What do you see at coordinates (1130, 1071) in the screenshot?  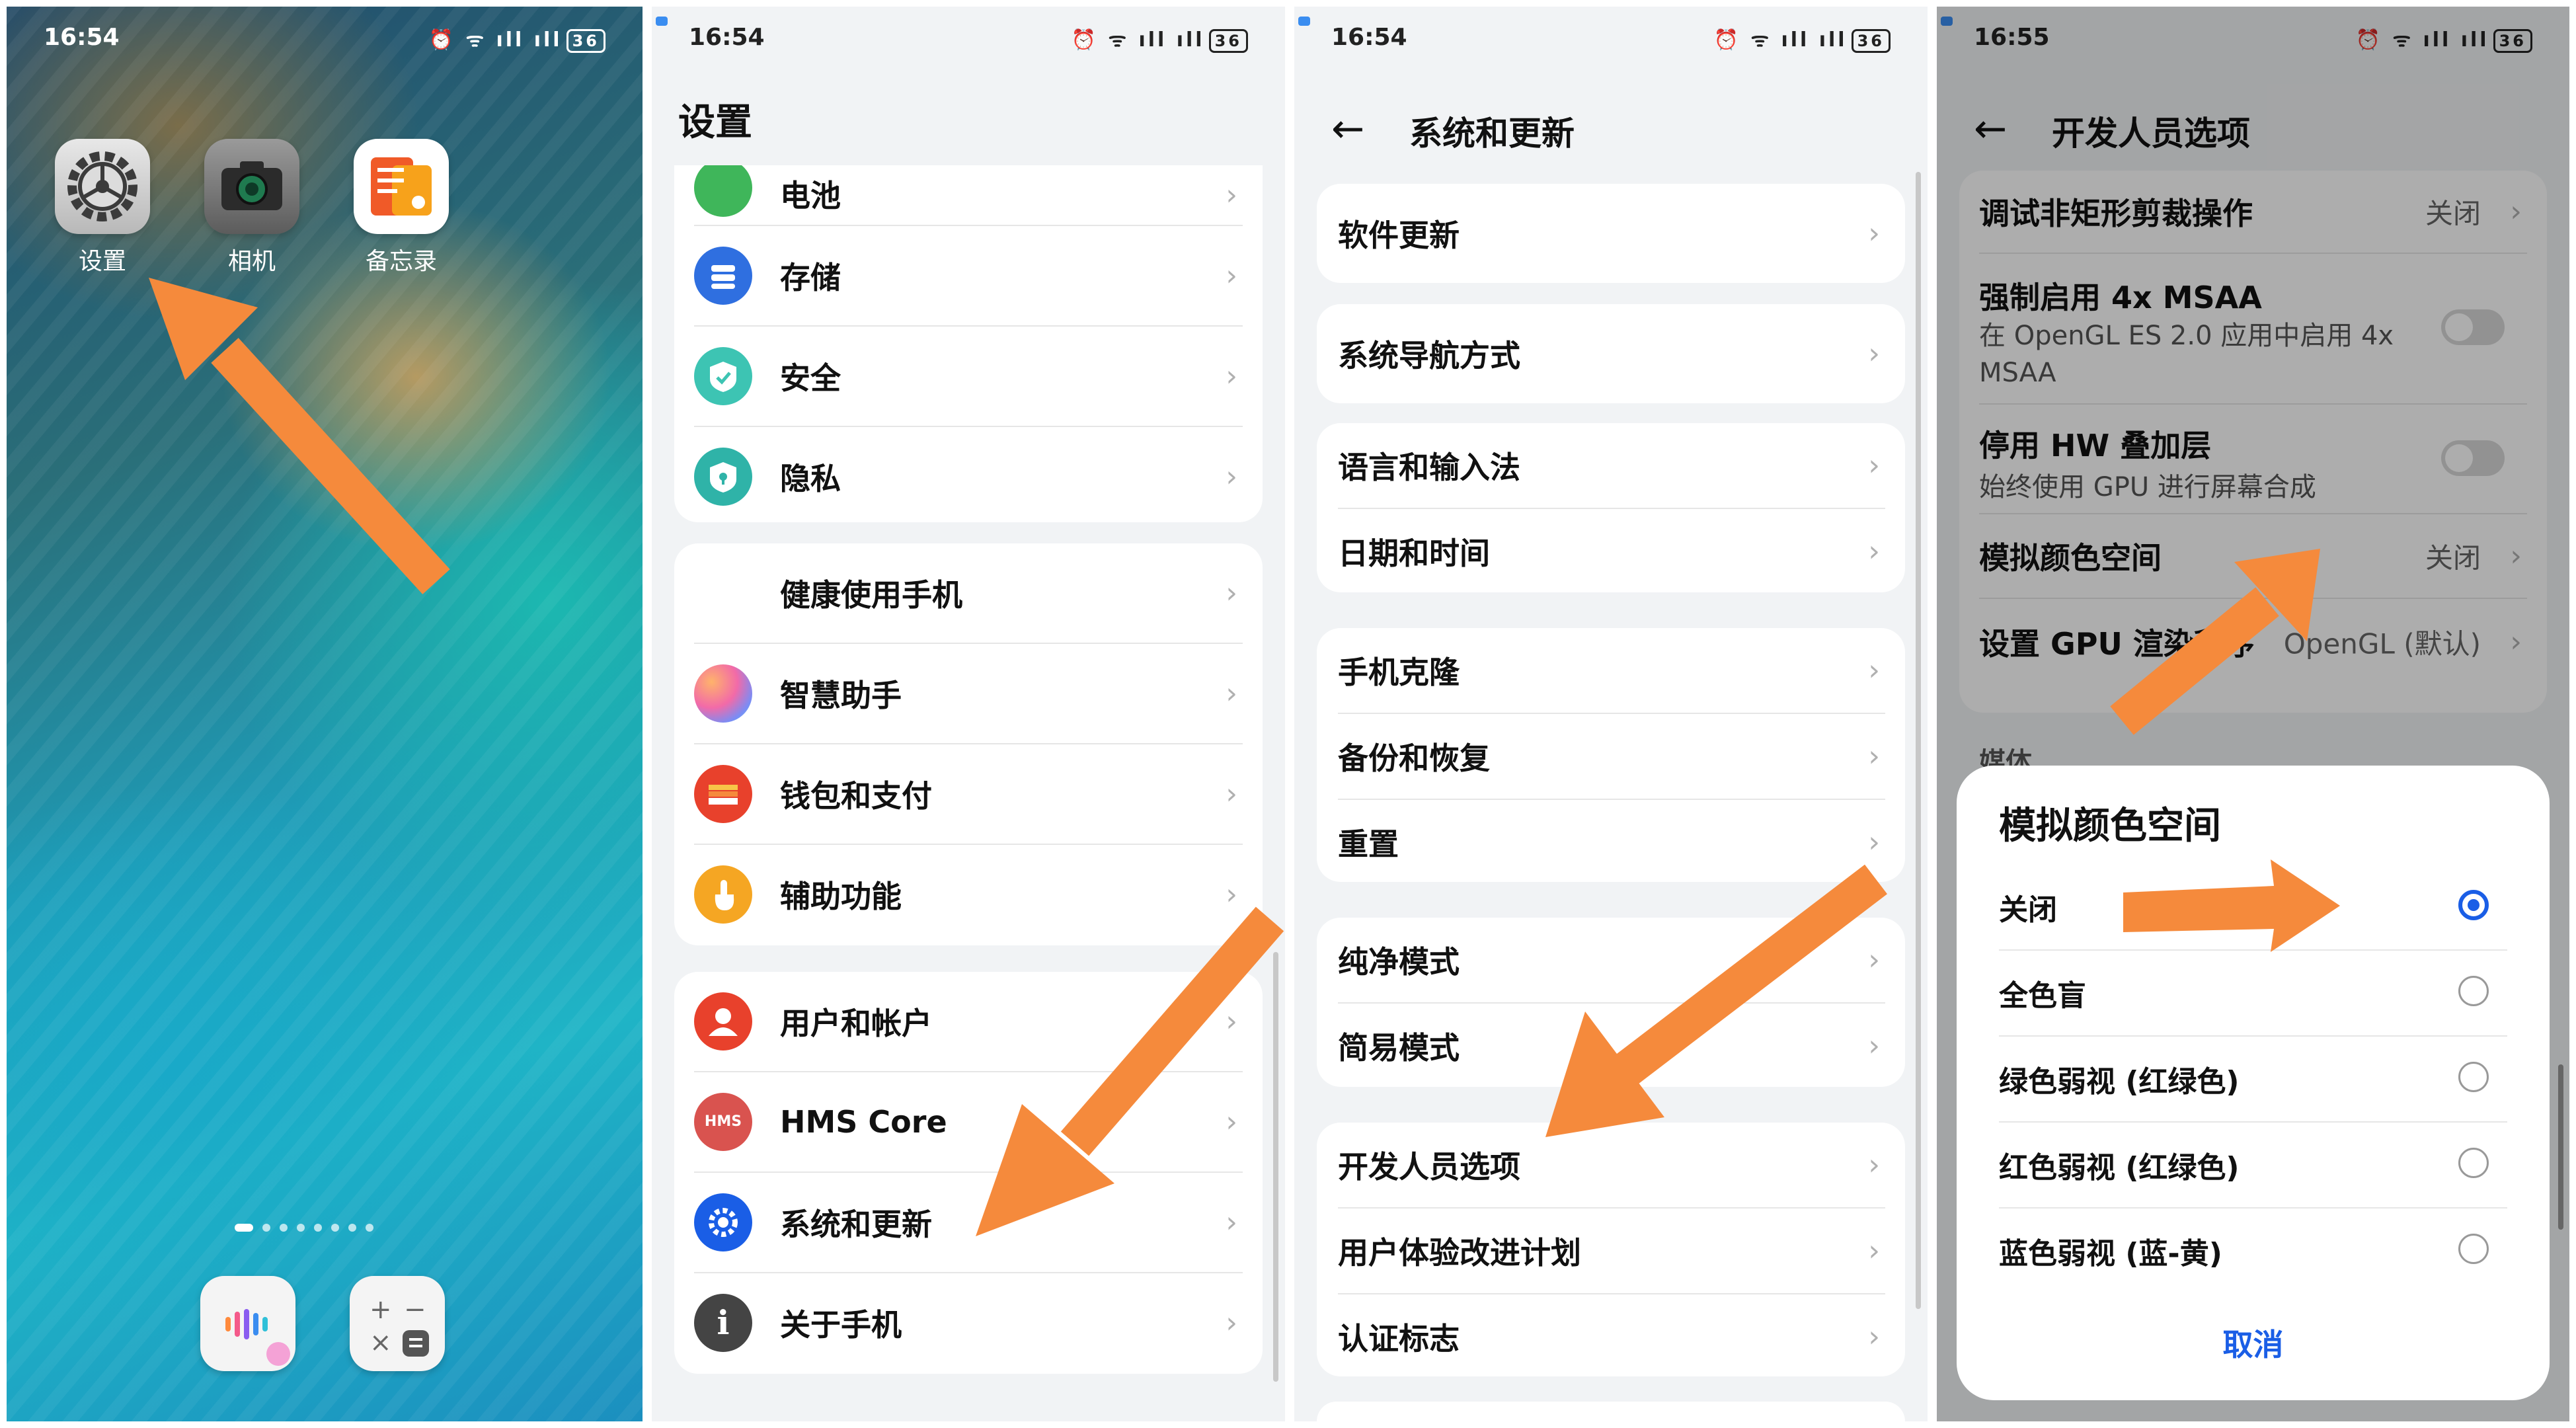 I see `guide-arrow-to-system-update` at bounding box center [1130, 1071].